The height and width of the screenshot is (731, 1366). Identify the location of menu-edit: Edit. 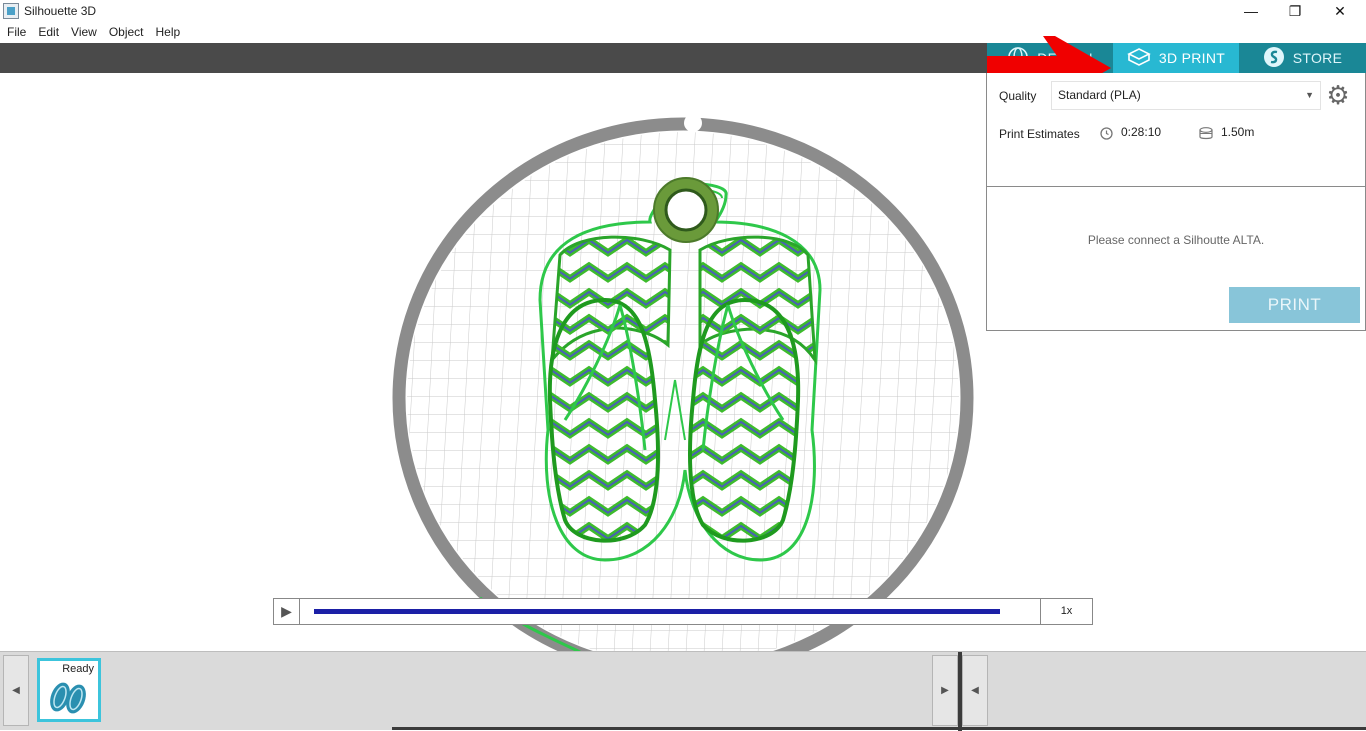
(48, 33).